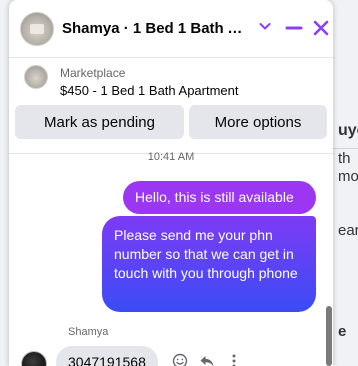  What do you see at coordinates (294, 28) in the screenshot?
I see `minimize-icon` at bounding box center [294, 28].